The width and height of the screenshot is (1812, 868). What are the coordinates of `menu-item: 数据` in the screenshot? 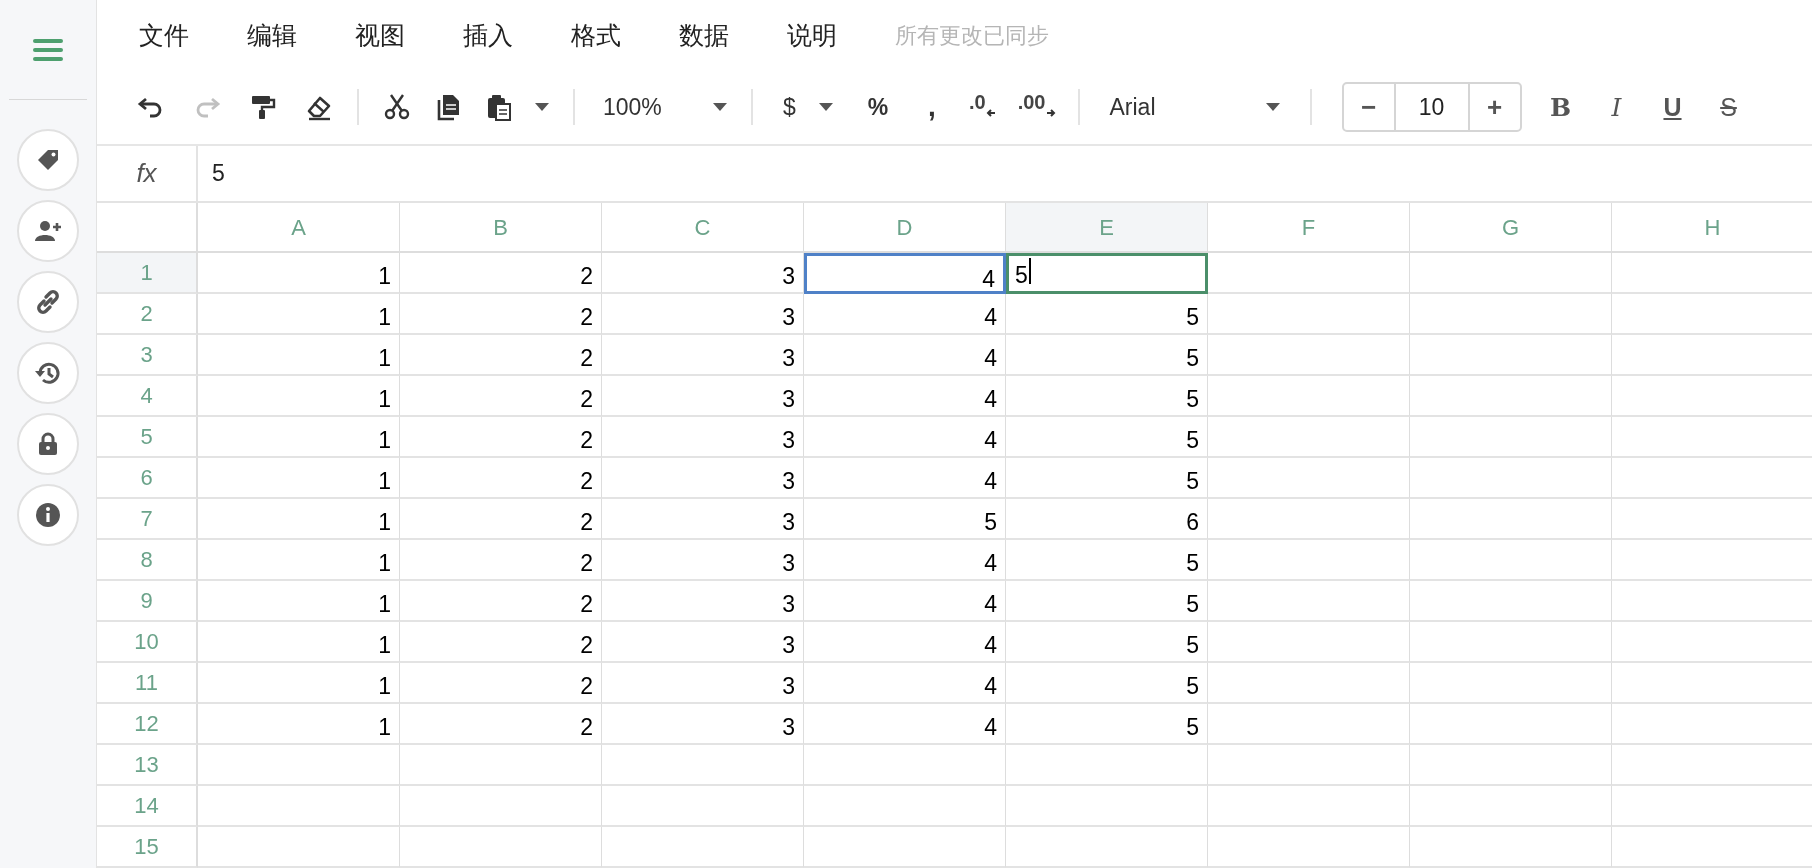 It's located at (733, 35).